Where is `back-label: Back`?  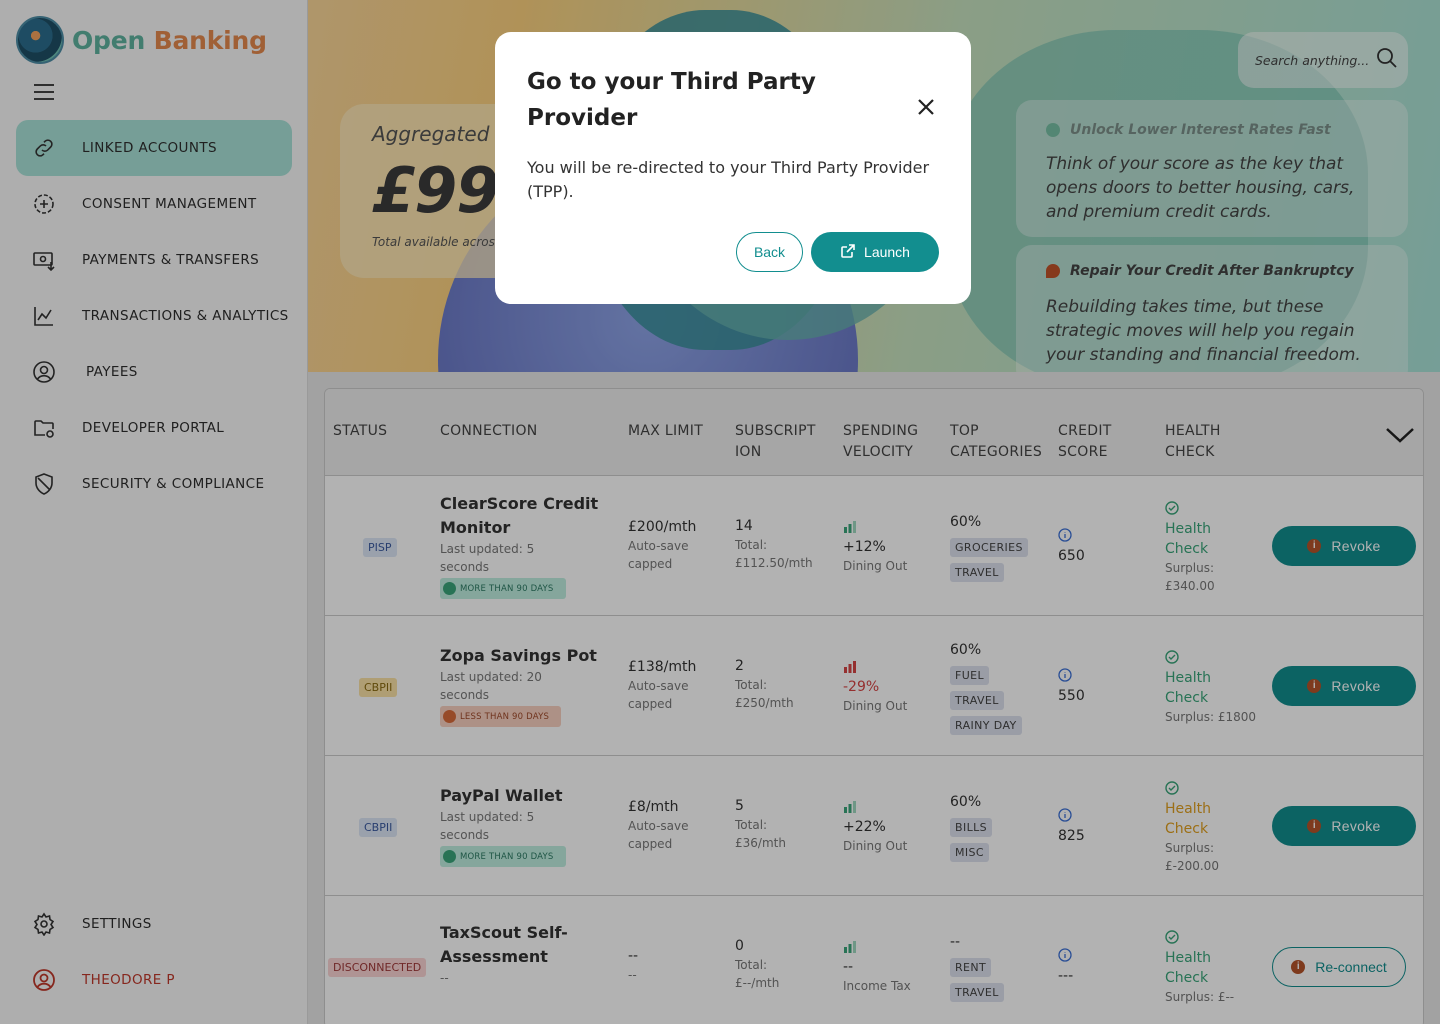
back-label: Back is located at coordinates (769, 252).